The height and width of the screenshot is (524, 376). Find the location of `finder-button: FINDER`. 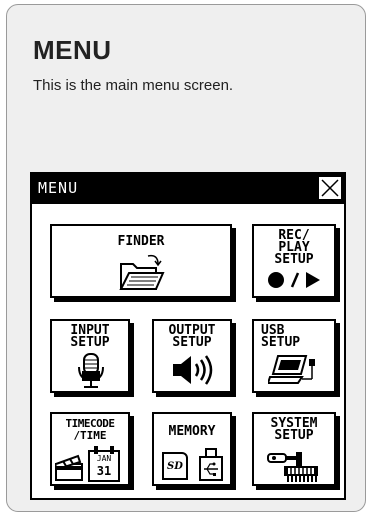

finder-button: FINDER is located at coordinates (141, 261).